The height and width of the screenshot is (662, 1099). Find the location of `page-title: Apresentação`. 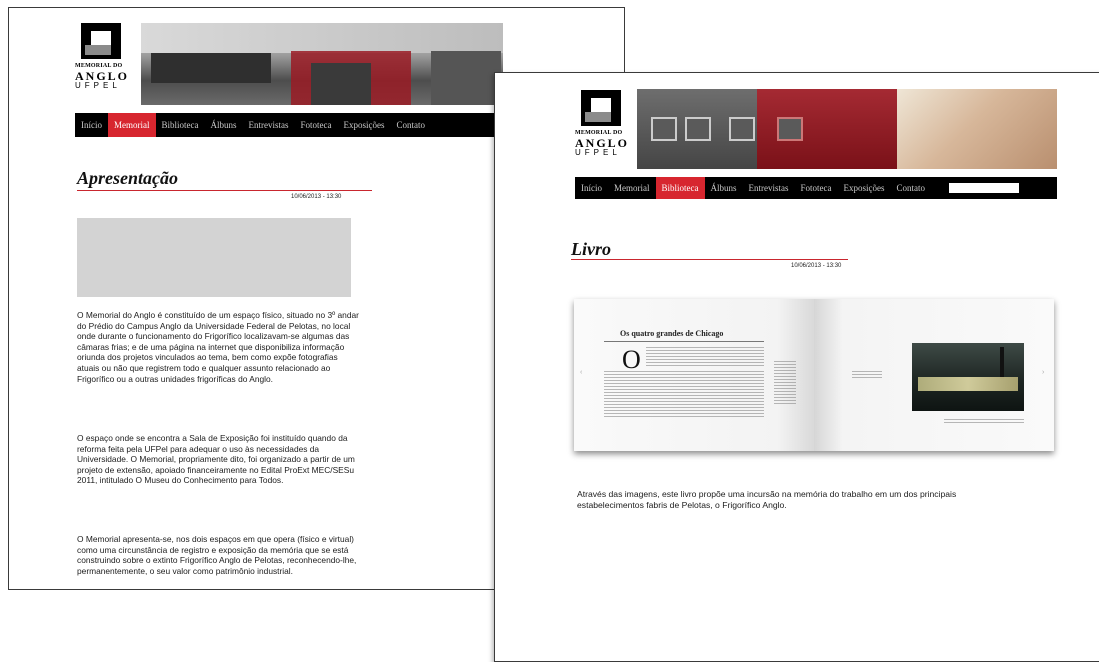

page-title: Apresentação is located at coordinates (127, 178).